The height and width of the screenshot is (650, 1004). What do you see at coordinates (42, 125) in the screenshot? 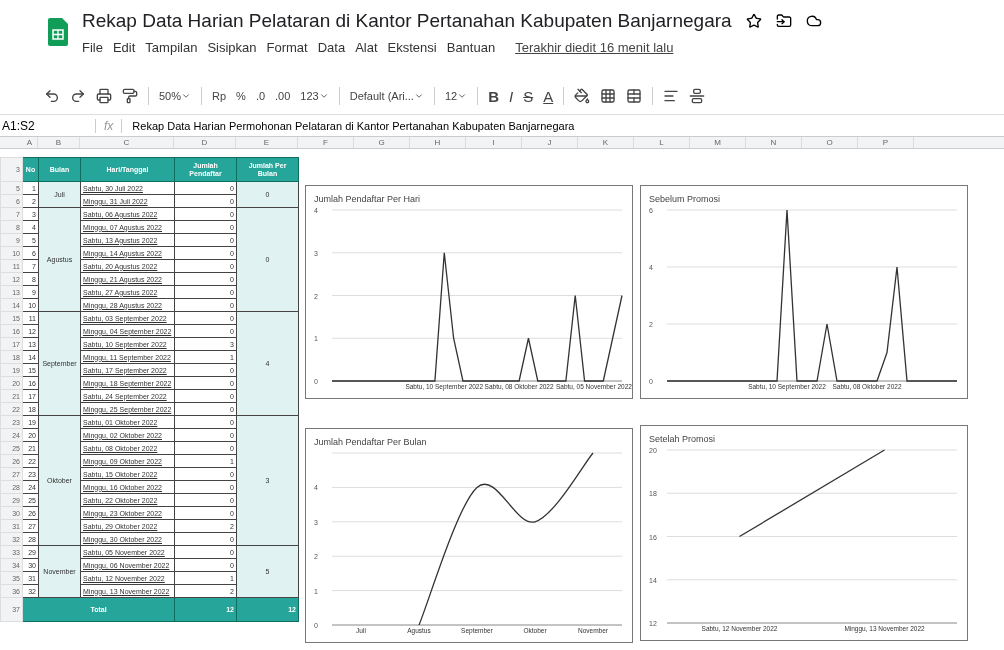
I see `cell-reference: A1:S2` at bounding box center [42, 125].